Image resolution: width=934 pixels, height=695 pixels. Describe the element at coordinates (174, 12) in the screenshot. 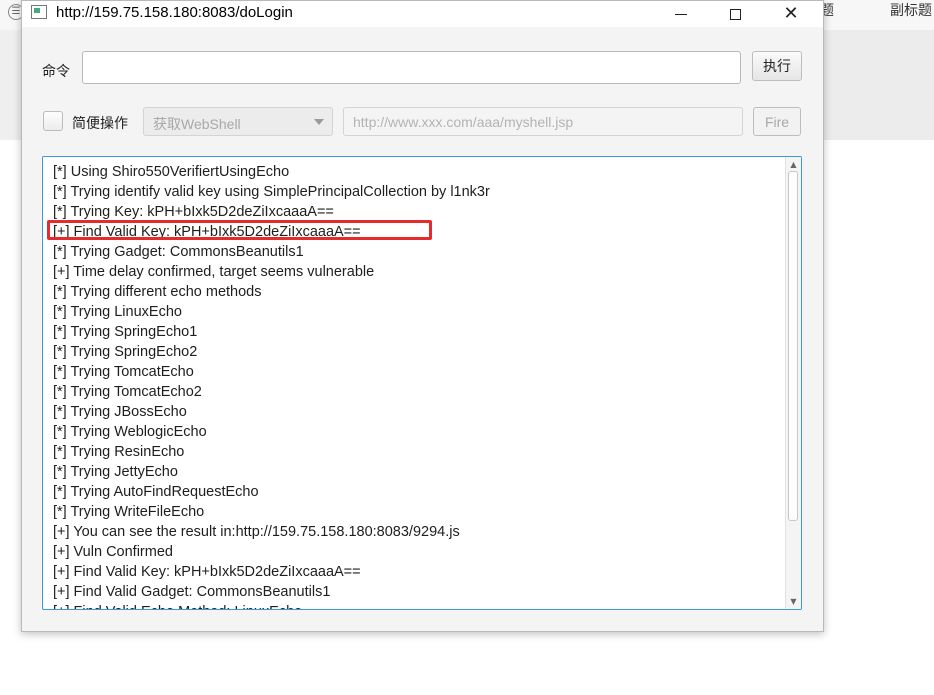

I see `window-title: http://159.75.158.180:8083/doLogin` at that location.